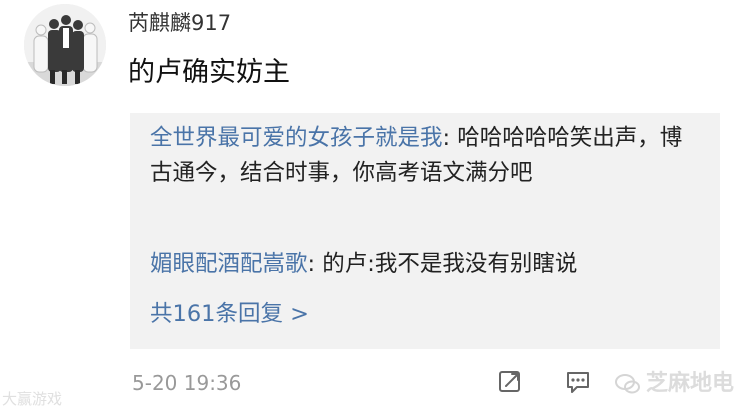 The image size is (752, 414). Describe the element at coordinates (690, 383) in the screenshot. I see `watermark-right-text: 芝麻地电` at that location.